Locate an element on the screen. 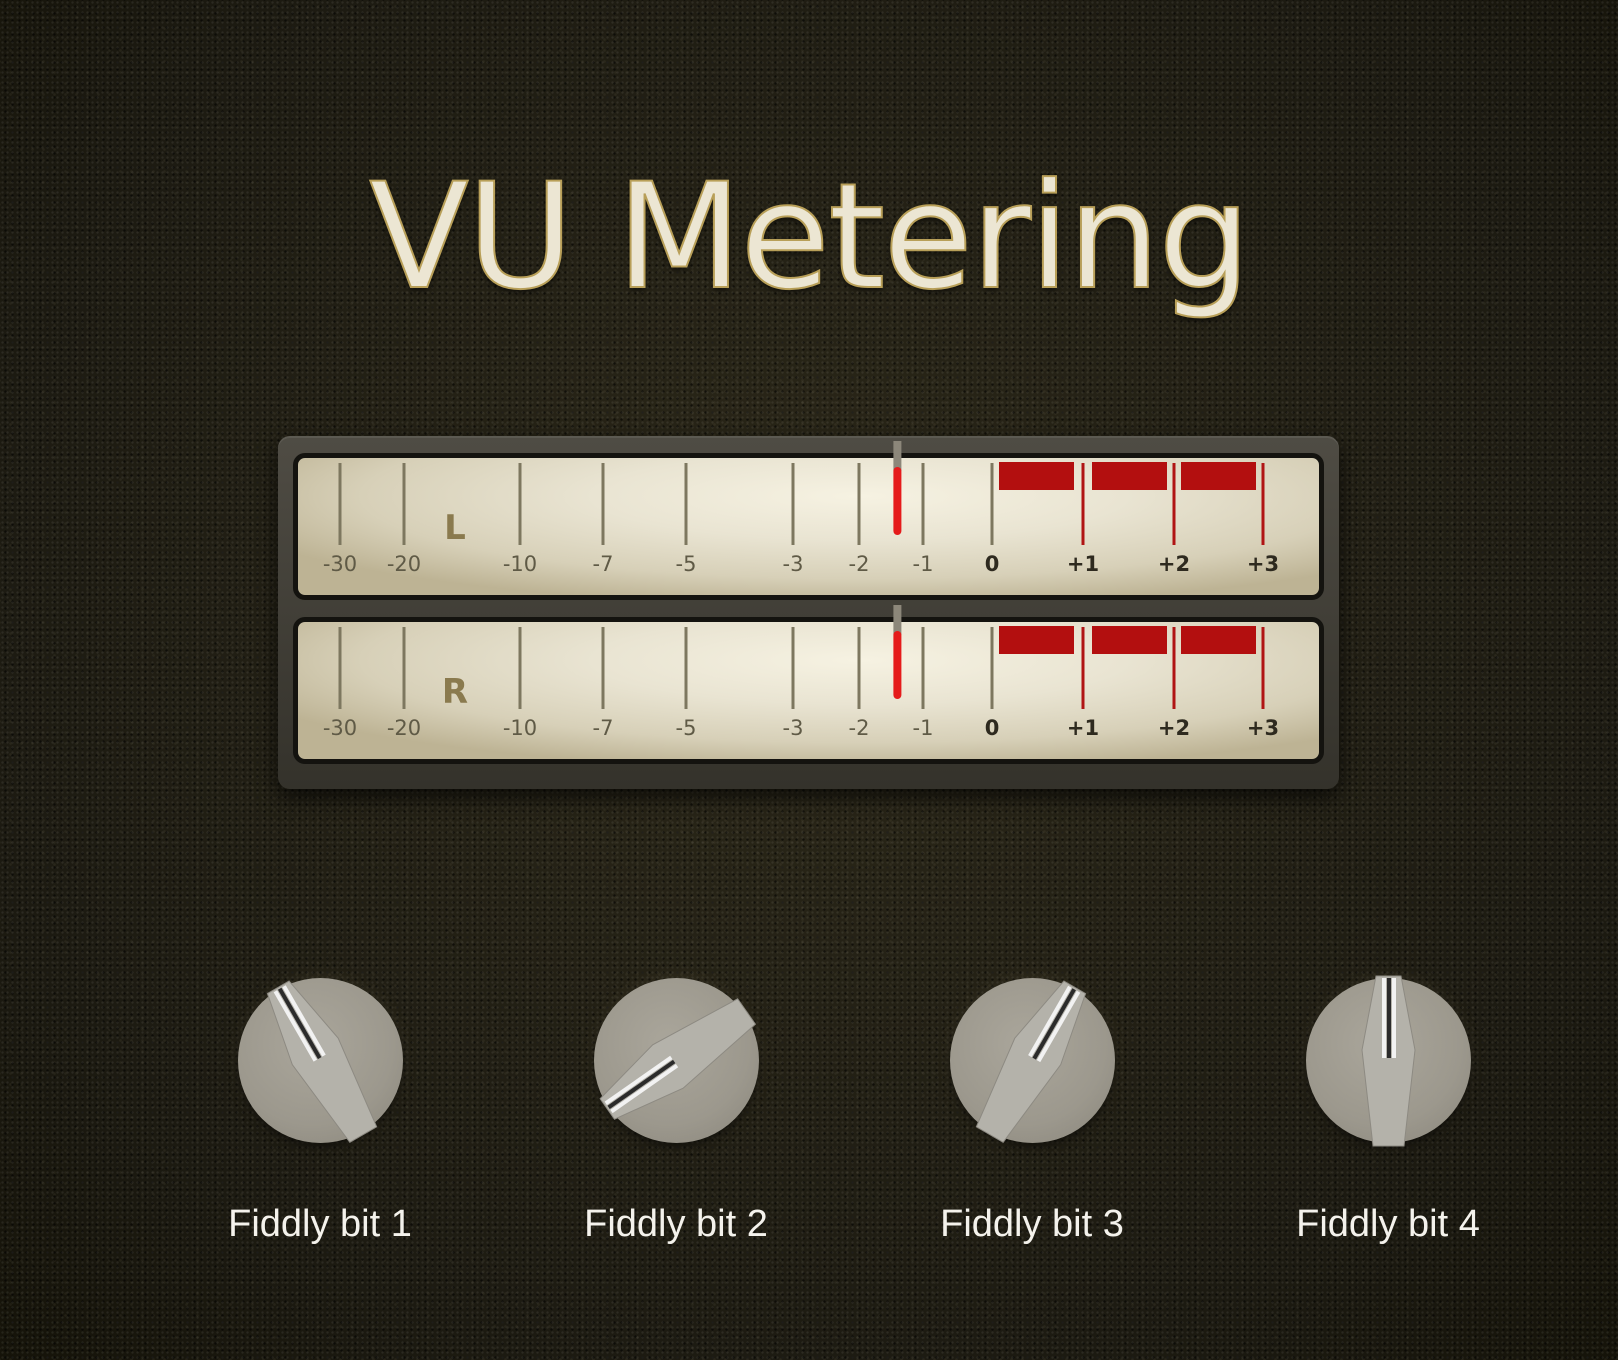 Image resolution: width=1618 pixels, height=1360 pixels. knob-group-2: Fiddly bit 2 is located at coordinates (676, 1123).